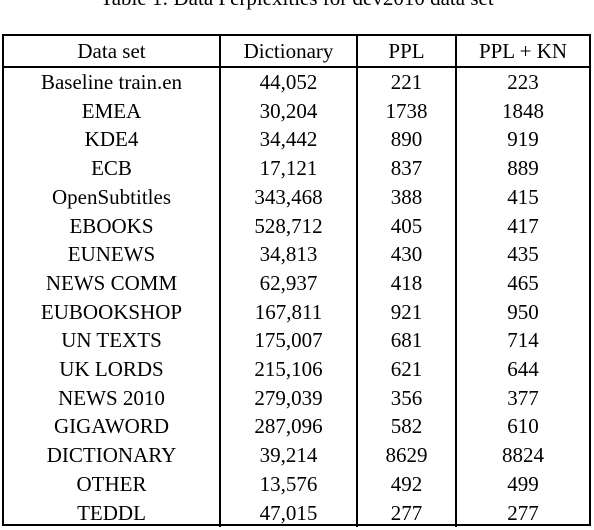  What do you see at coordinates (406, 82) in the screenshot?
I see `cell-ppl: 221` at bounding box center [406, 82].